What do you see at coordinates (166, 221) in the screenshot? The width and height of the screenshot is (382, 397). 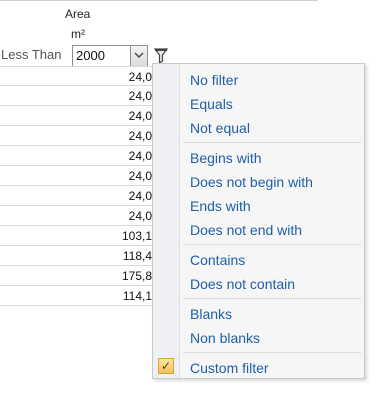 I see `menu-icon-gutter` at bounding box center [166, 221].